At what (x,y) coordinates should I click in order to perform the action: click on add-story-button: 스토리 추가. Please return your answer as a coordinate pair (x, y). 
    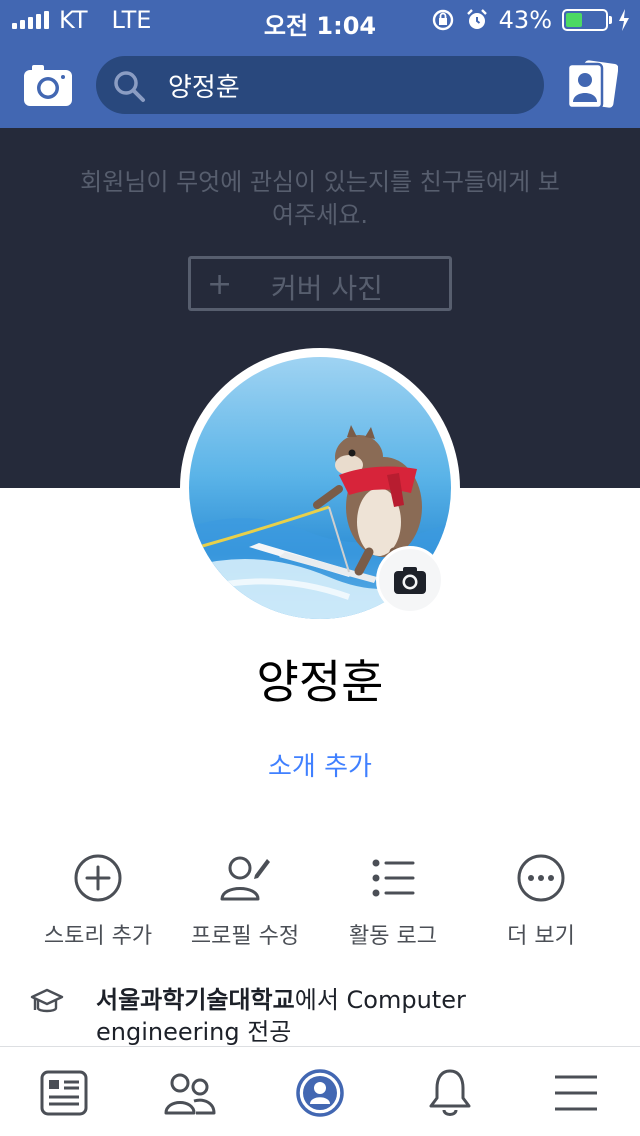
    Looking at the image, I should click on (98, 899).